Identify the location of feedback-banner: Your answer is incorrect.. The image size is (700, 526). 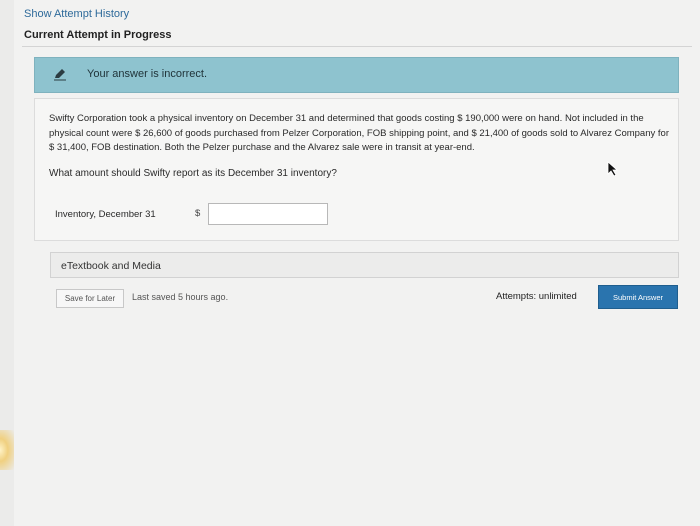
(356, 75).